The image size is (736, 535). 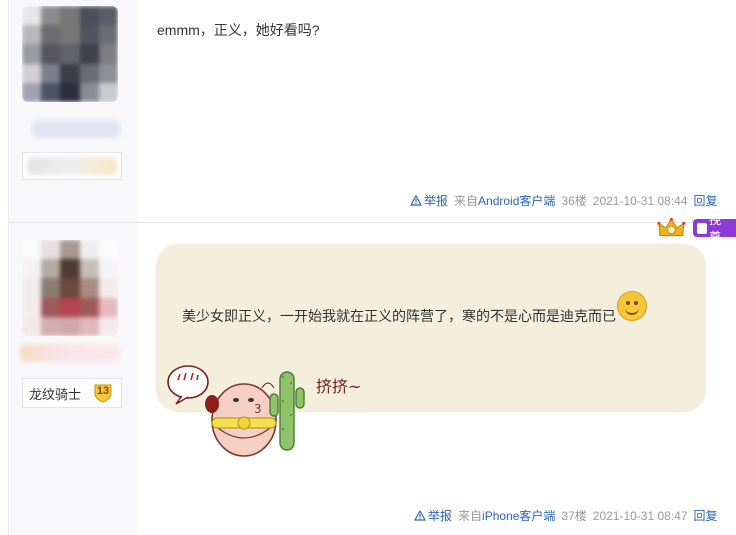 I want to click on floor-number: 37楼, so click(x=574, y=516).